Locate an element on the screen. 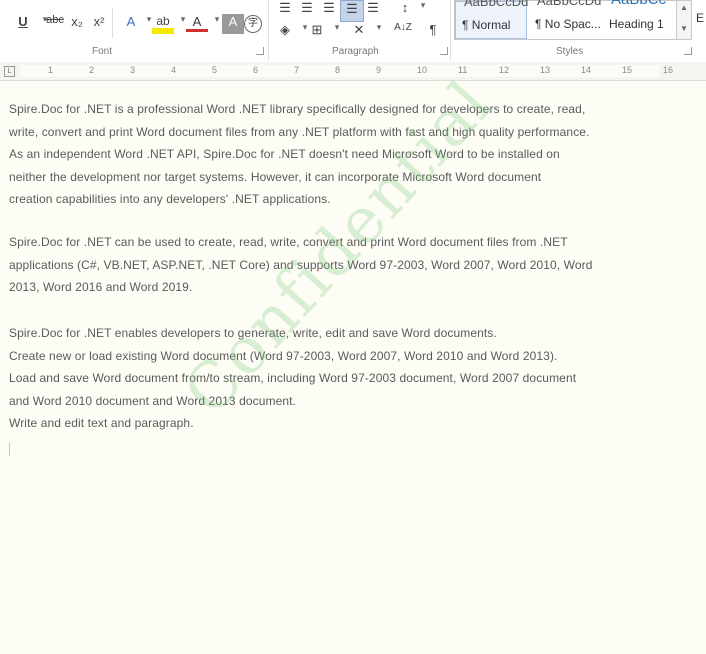 The height and width of the screenshot is (654, 706). ruler-number: 14 is located at coordinates (586, 70).